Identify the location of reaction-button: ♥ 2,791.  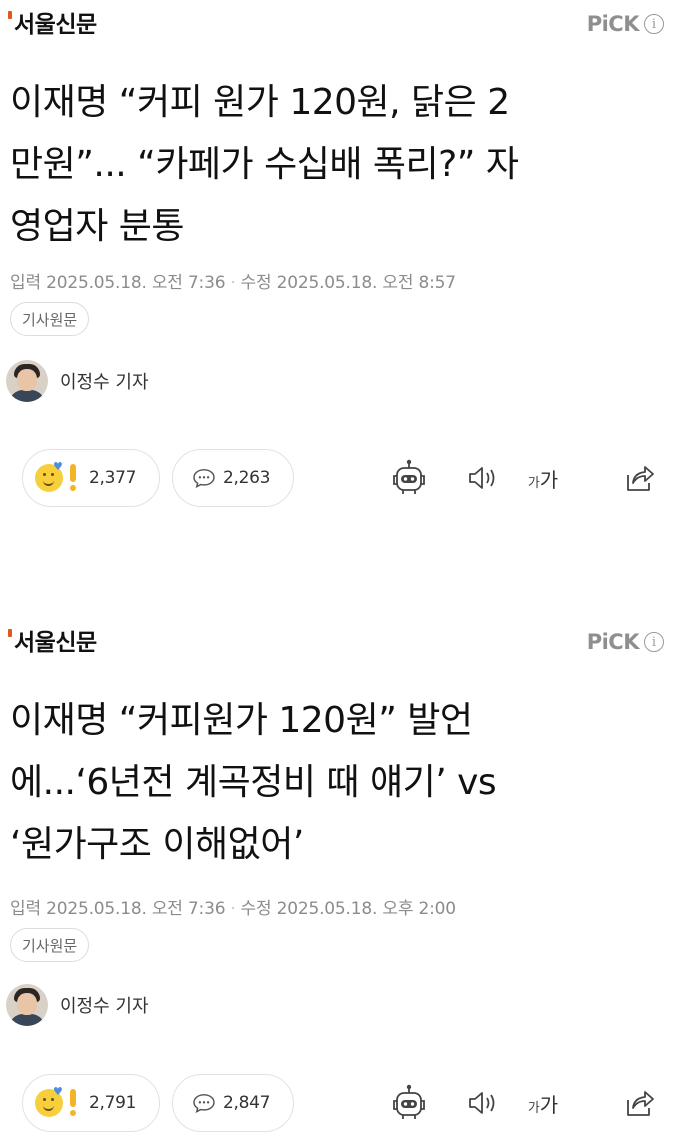
(91, 1103).